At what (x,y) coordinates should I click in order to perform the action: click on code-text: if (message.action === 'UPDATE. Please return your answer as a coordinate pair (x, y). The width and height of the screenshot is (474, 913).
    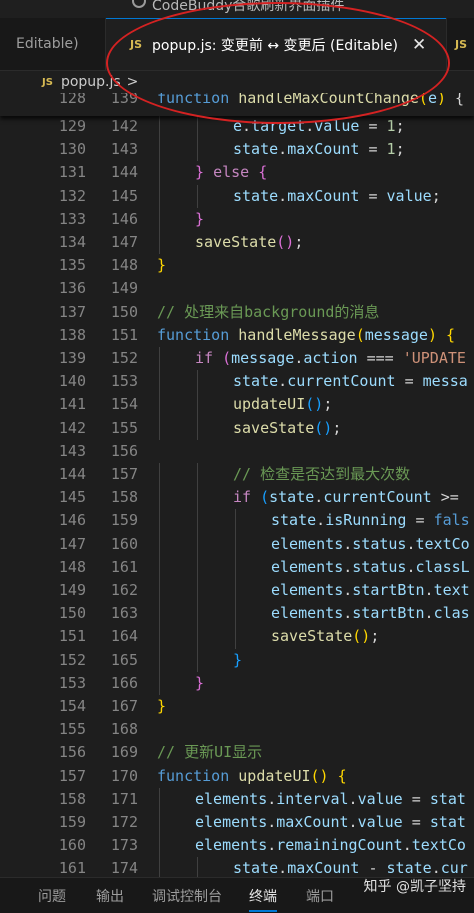
    Looking at the image, I should click on (330, 358).